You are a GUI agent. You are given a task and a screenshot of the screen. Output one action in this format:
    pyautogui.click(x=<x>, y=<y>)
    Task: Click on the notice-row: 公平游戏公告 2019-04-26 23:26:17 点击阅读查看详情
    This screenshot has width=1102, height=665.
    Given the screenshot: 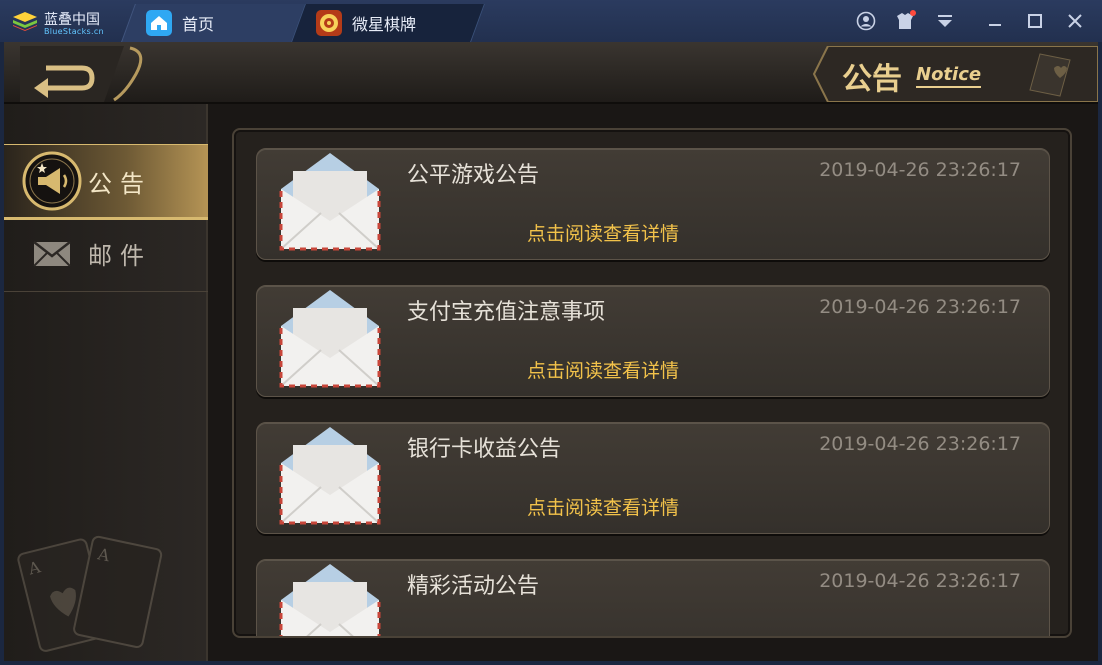 What is the action you would take?
    pyautogui.click(x=653, y=204)
    